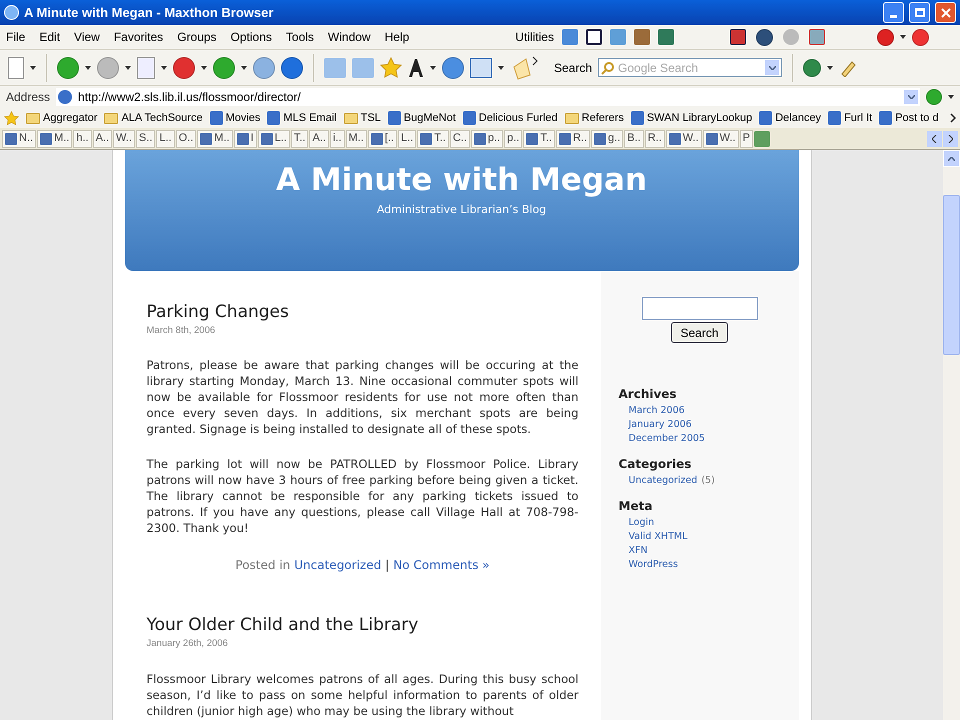  What do you see at coordinates (638, 551) in the screenshot?
I see `sidebar-link: XFN` at bounding box center [638, 551].